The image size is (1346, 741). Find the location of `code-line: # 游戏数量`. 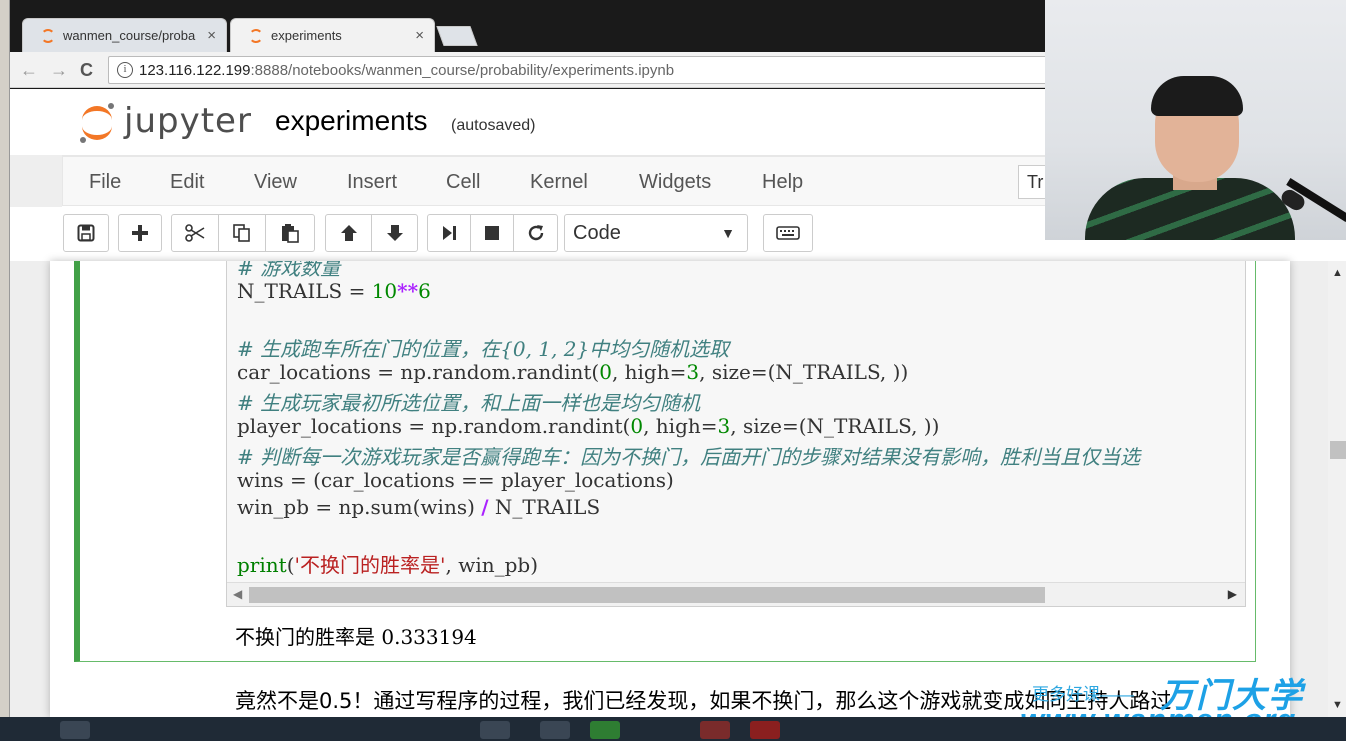

code-line: # 游戏数量 is located at coordinates (288, 271).